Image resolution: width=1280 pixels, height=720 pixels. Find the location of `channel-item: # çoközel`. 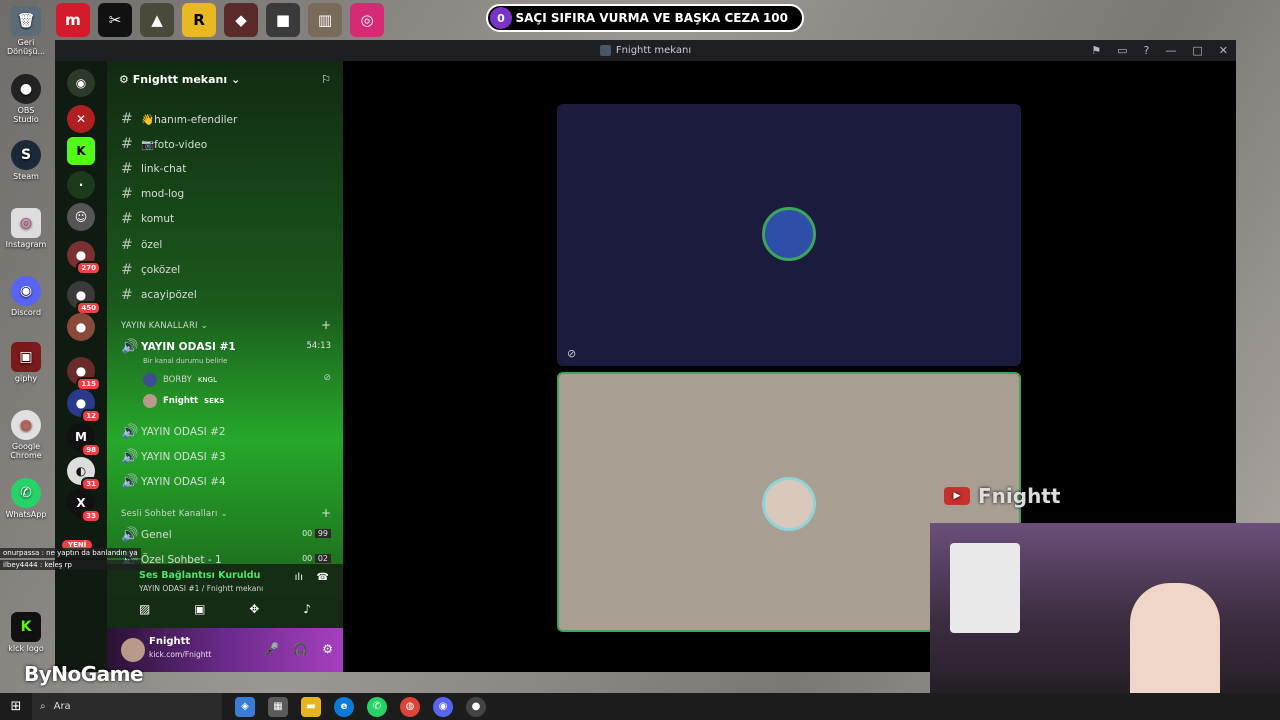

channel-item: # çoközel is located at coordinates (150, 270).